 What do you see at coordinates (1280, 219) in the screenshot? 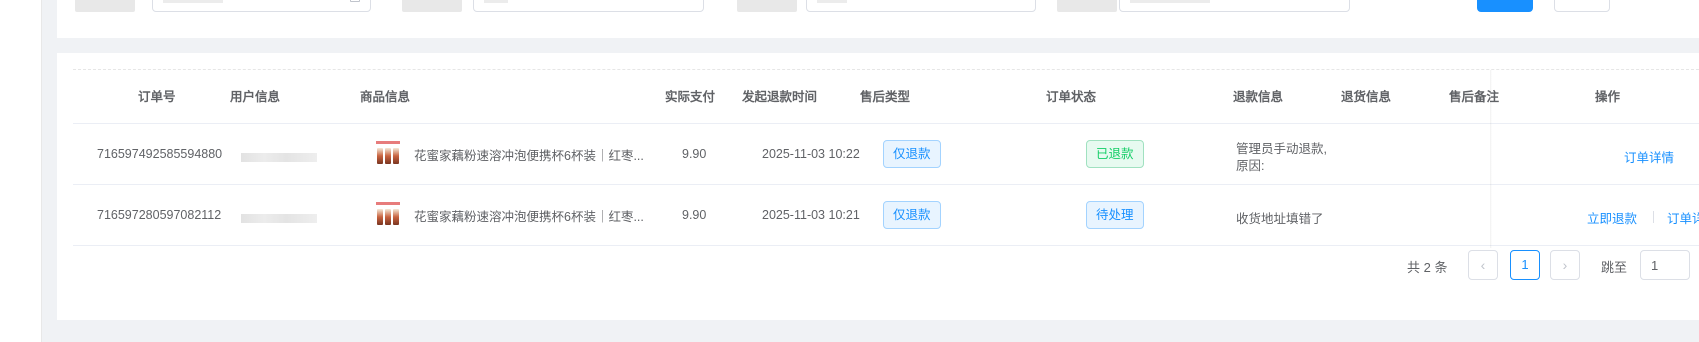
I see `refund-info: 收货地址填错了` at bounding box center [1280, 219].